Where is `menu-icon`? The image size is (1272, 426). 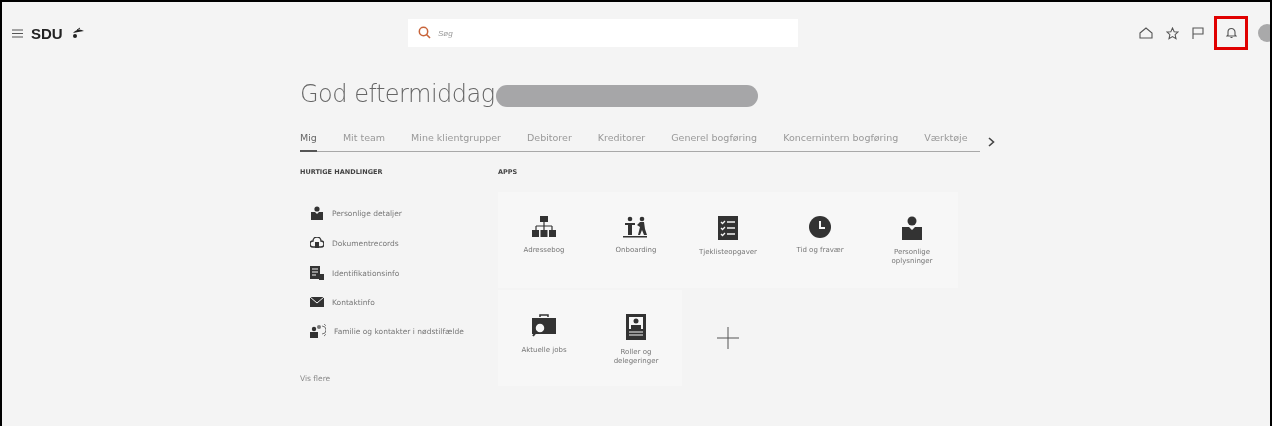 menu-icon is located at coordinates (17, 33).